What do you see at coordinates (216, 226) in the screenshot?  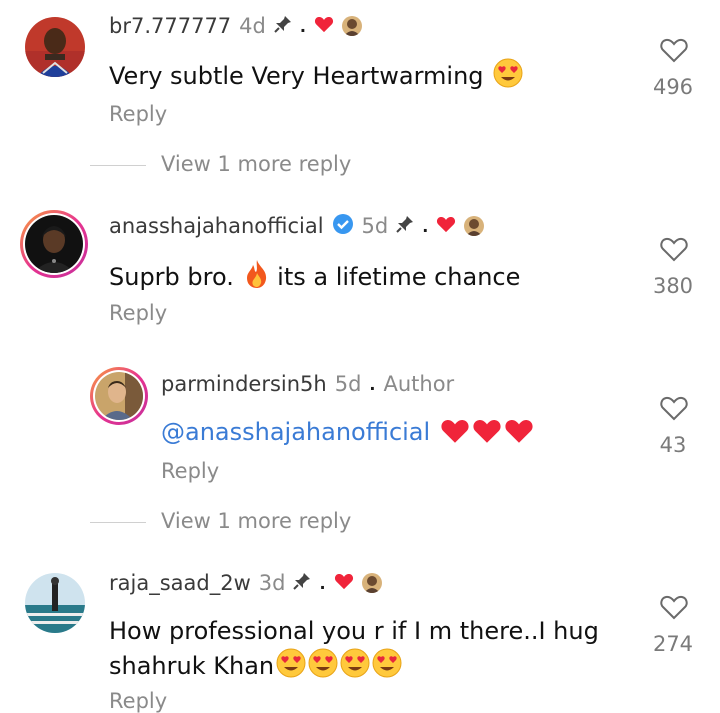 I see `username: anasshajahanofficial` at bounding box center [216, 226].